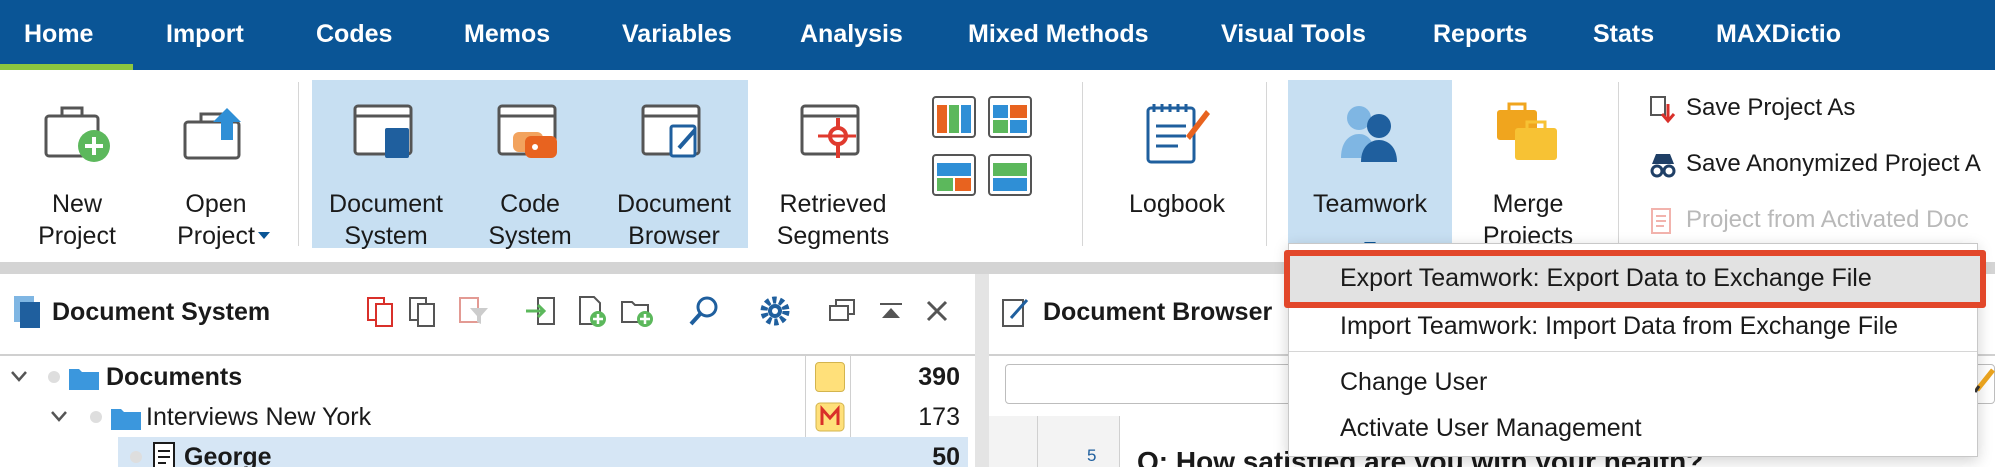  What do you see at coordinates (228, 455) in the screenshot?
I see `tree-label: George` at bounding box center [228, 455].